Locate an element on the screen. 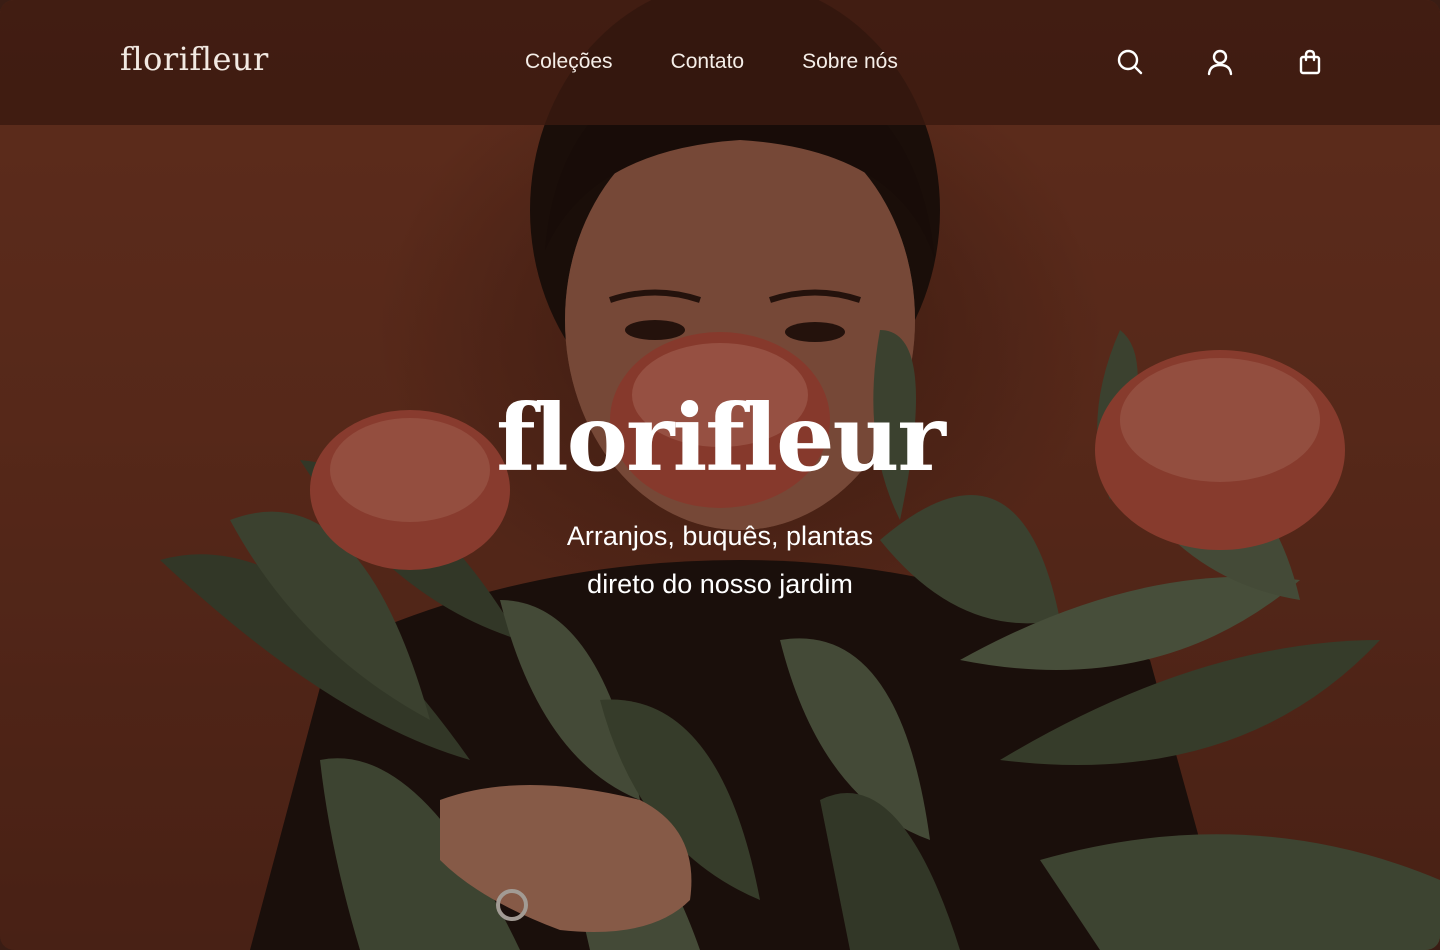  header-actions is located at coordinates (1220, 62).